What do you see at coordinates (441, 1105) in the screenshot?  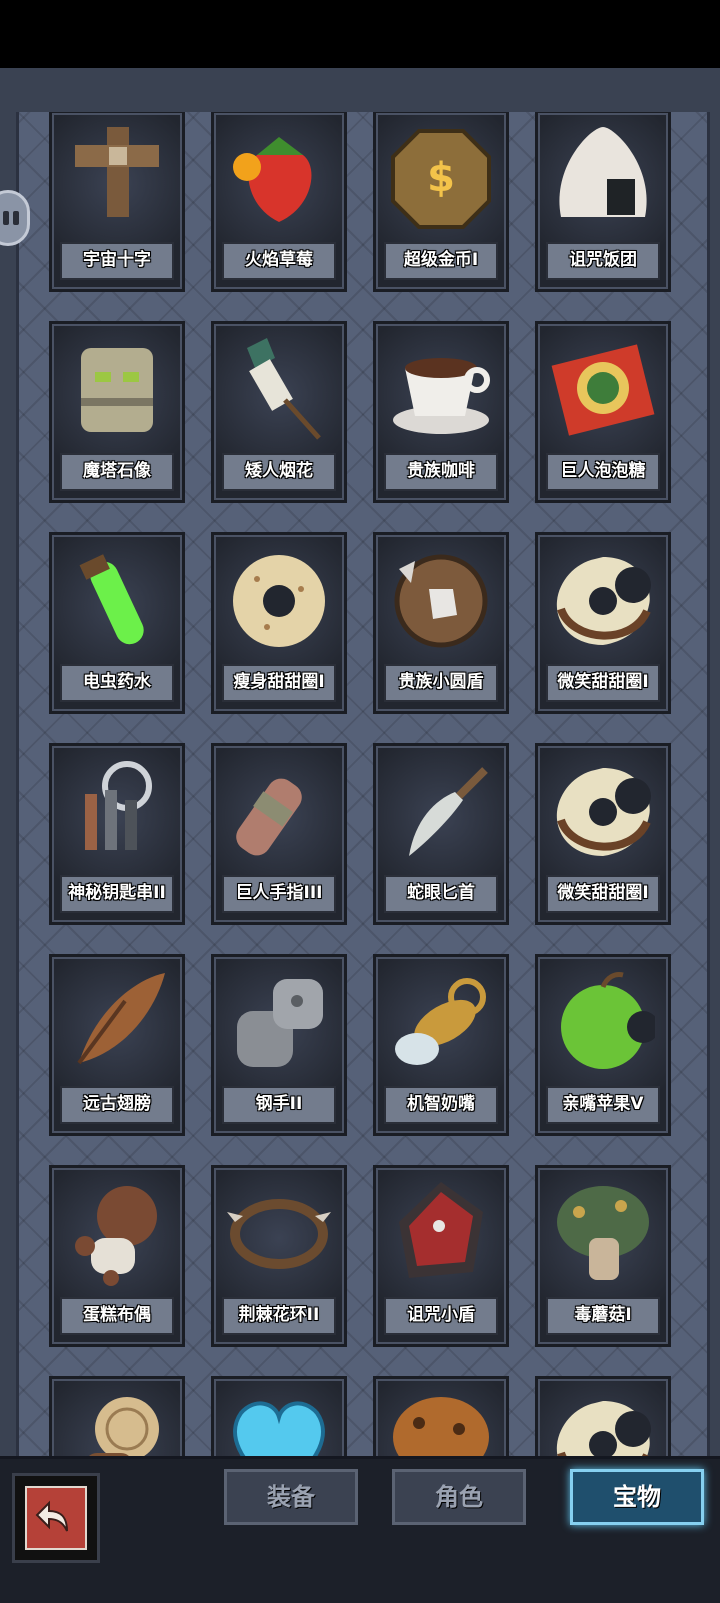 I see `item-name-label: 机智奶嘴` at bounding box center [441, 1105].